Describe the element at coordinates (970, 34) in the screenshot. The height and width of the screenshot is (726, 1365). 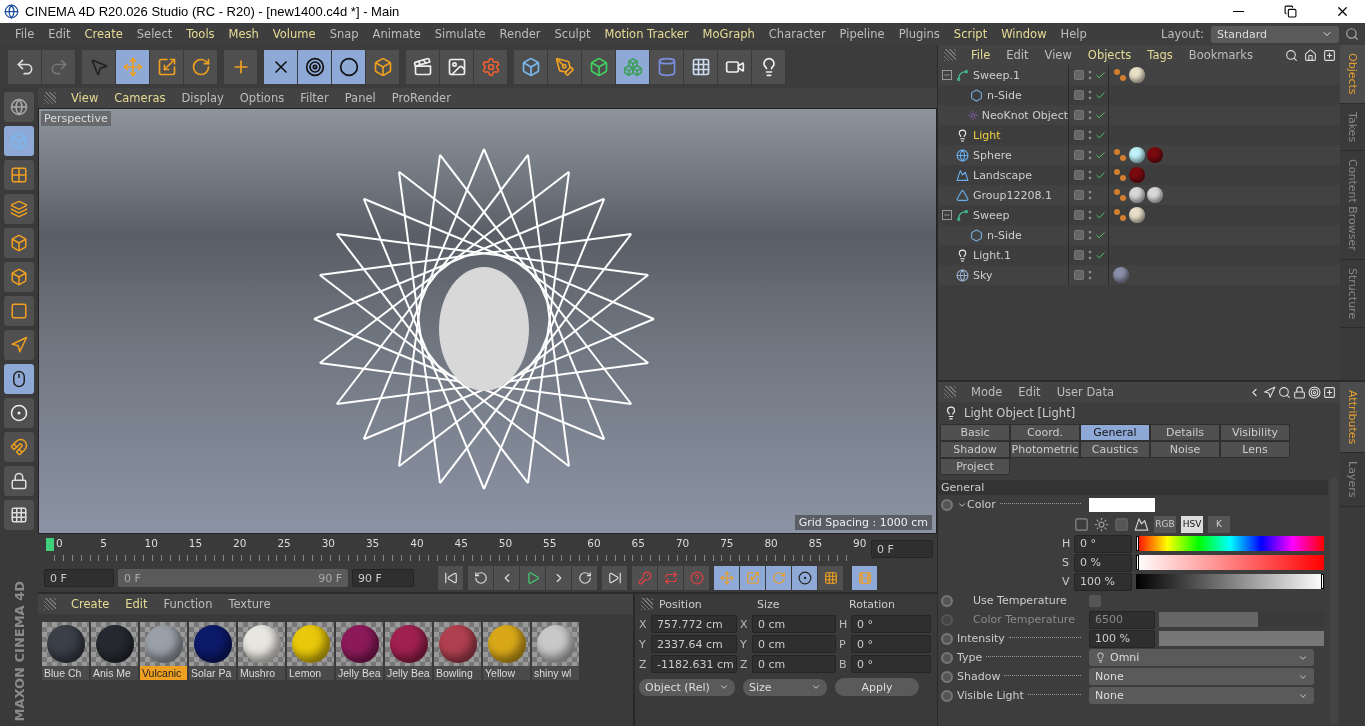
I see `menu-item: Script` at that location.